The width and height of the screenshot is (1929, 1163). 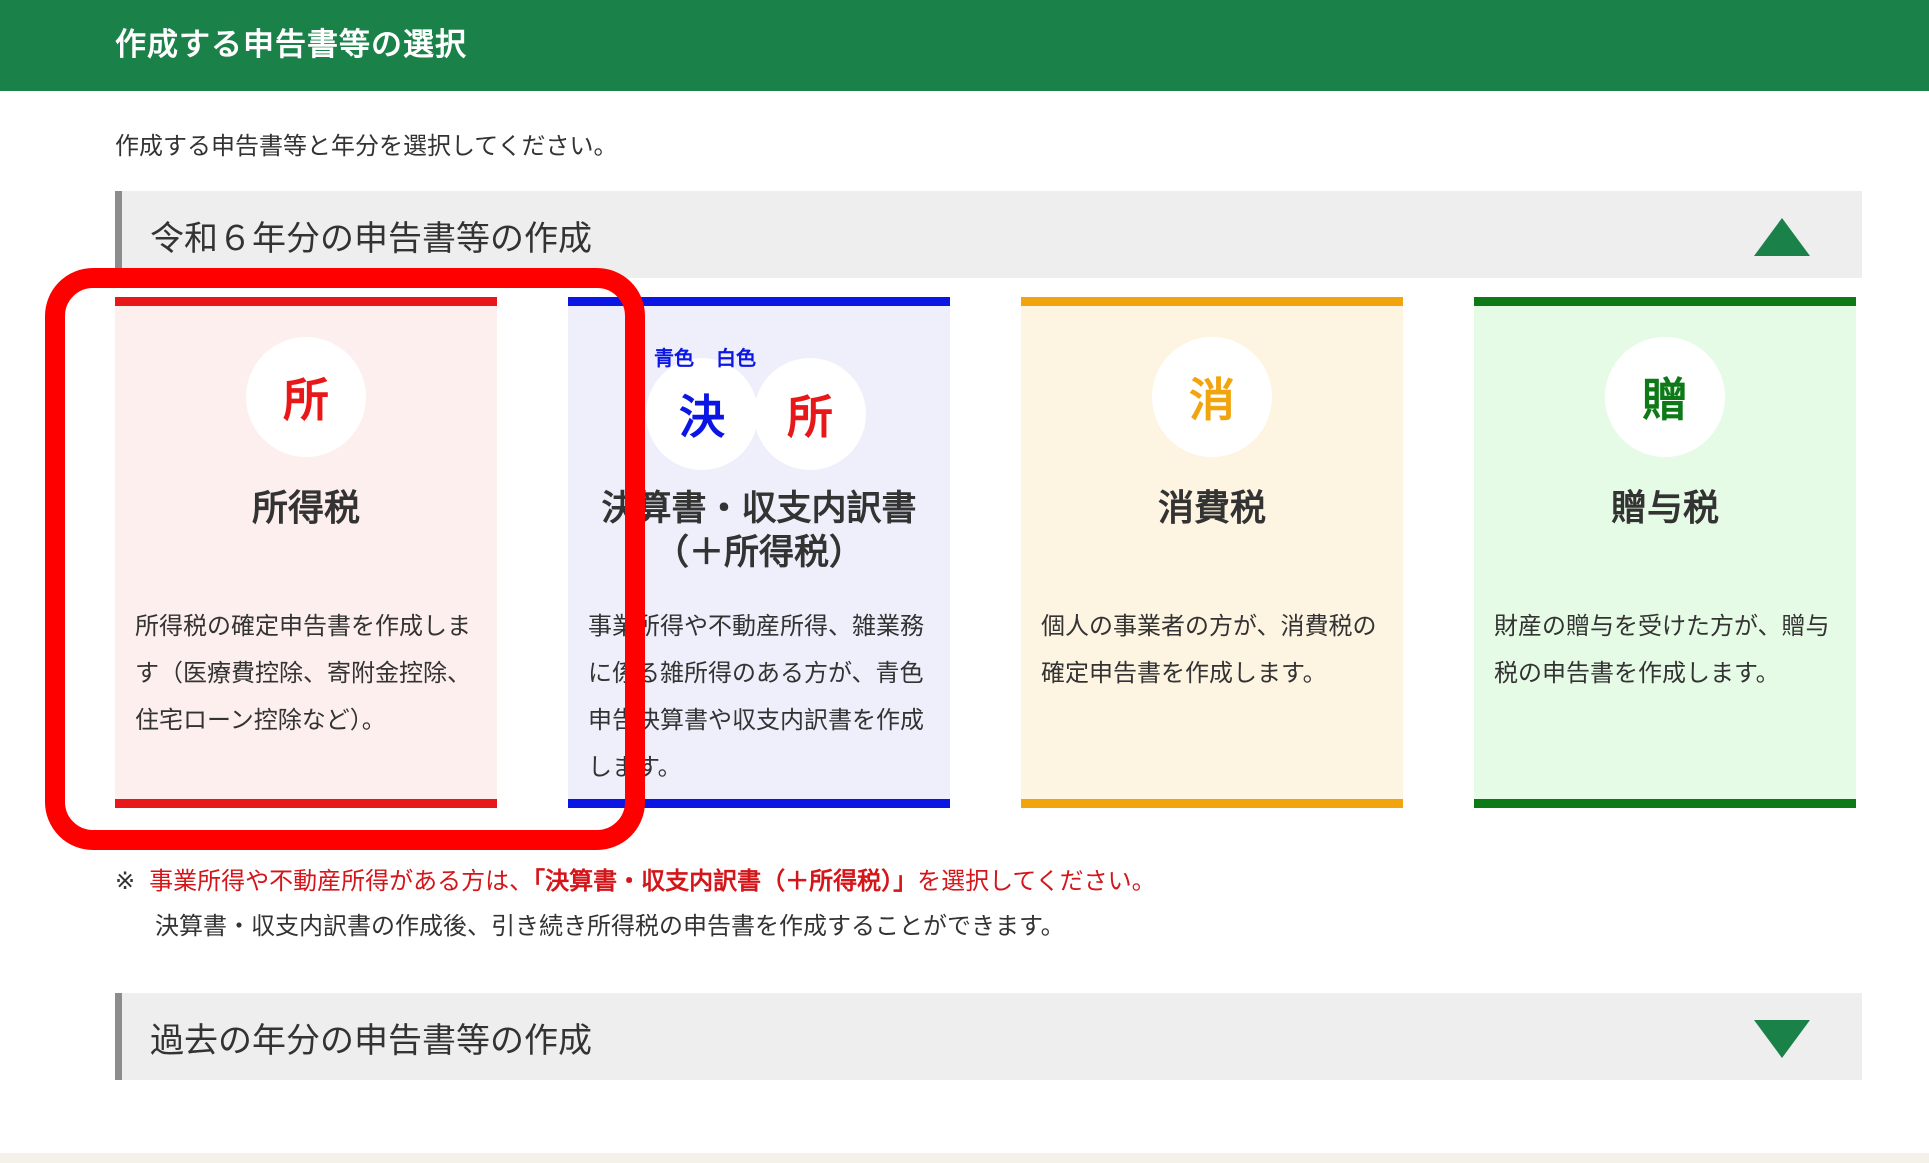 I want to click on card-settlement-title-line2: （＋所得税）, so click(x=758, y=553).